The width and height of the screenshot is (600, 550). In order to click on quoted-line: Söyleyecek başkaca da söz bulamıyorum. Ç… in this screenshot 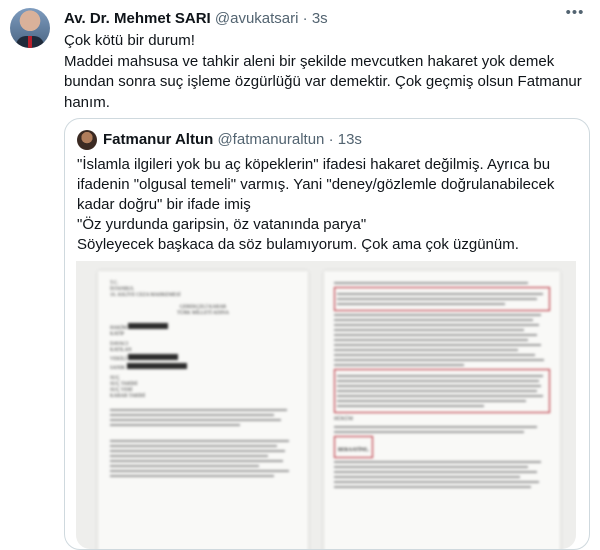, I will do `click(298, 244)`.